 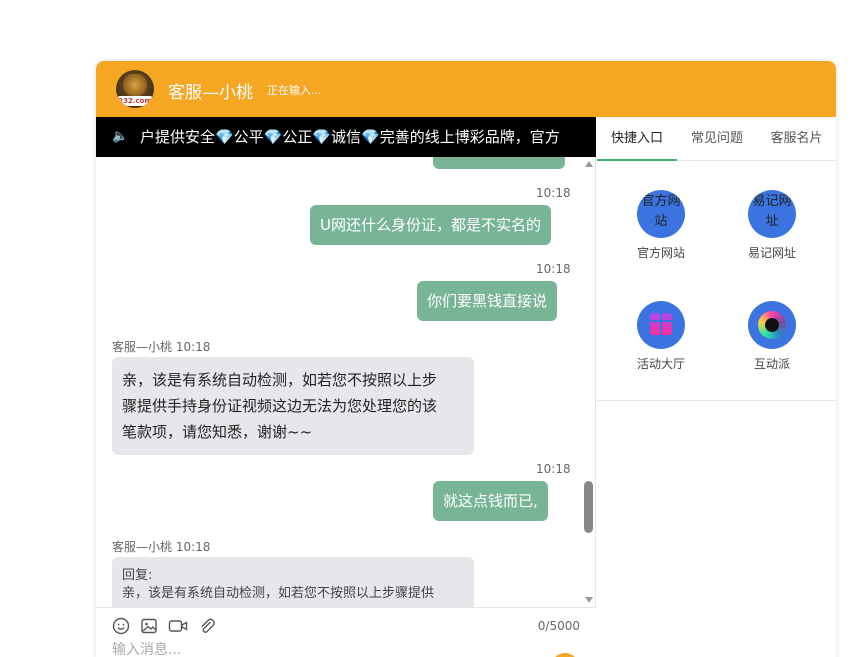 What do you see at coordinates (280, 380) in the screenshot?
I see `message-line: 亲，该是有系统自动检测，如若您不按照以上步` at bounding box center [280, 380].